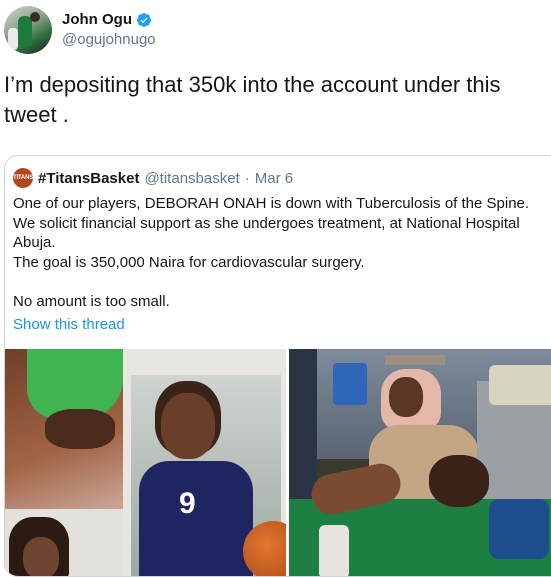  What do you see at coordinates (97, 19) in the screenshot?
I see `author-display-name: John Ogu` at bounding box center [97, 19].